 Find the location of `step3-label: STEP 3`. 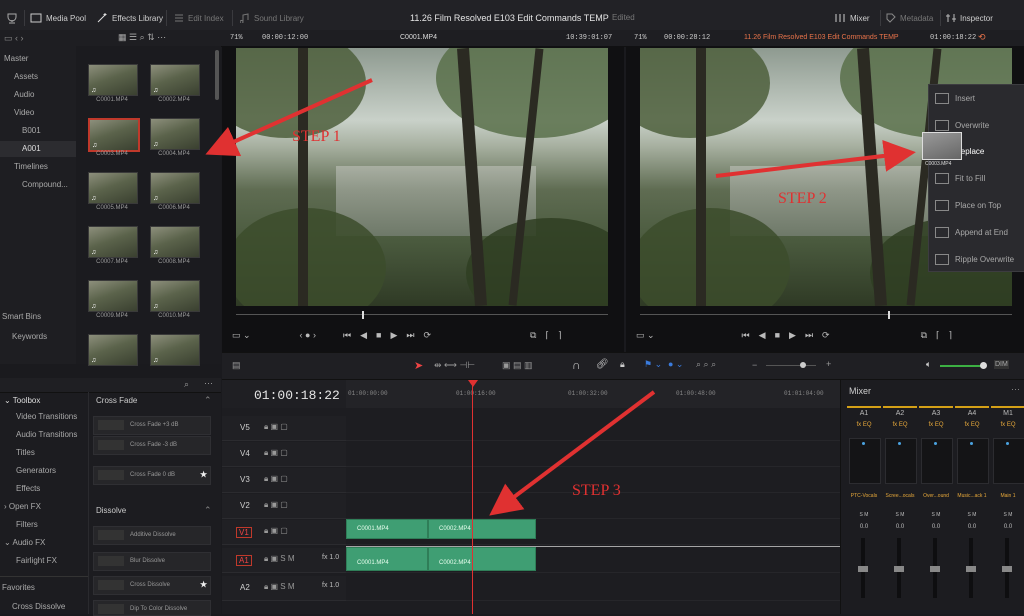

step3-label: STEP 3 is located at coordinates (596, 490).